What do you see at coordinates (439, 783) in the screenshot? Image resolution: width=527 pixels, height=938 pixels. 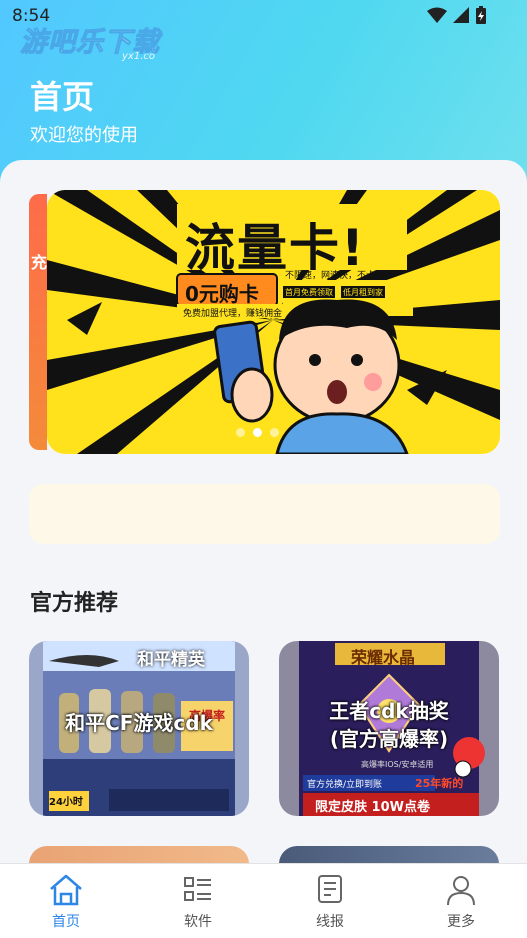 I see `card-year-text: 25年新的` at bounding box center [439, 783].